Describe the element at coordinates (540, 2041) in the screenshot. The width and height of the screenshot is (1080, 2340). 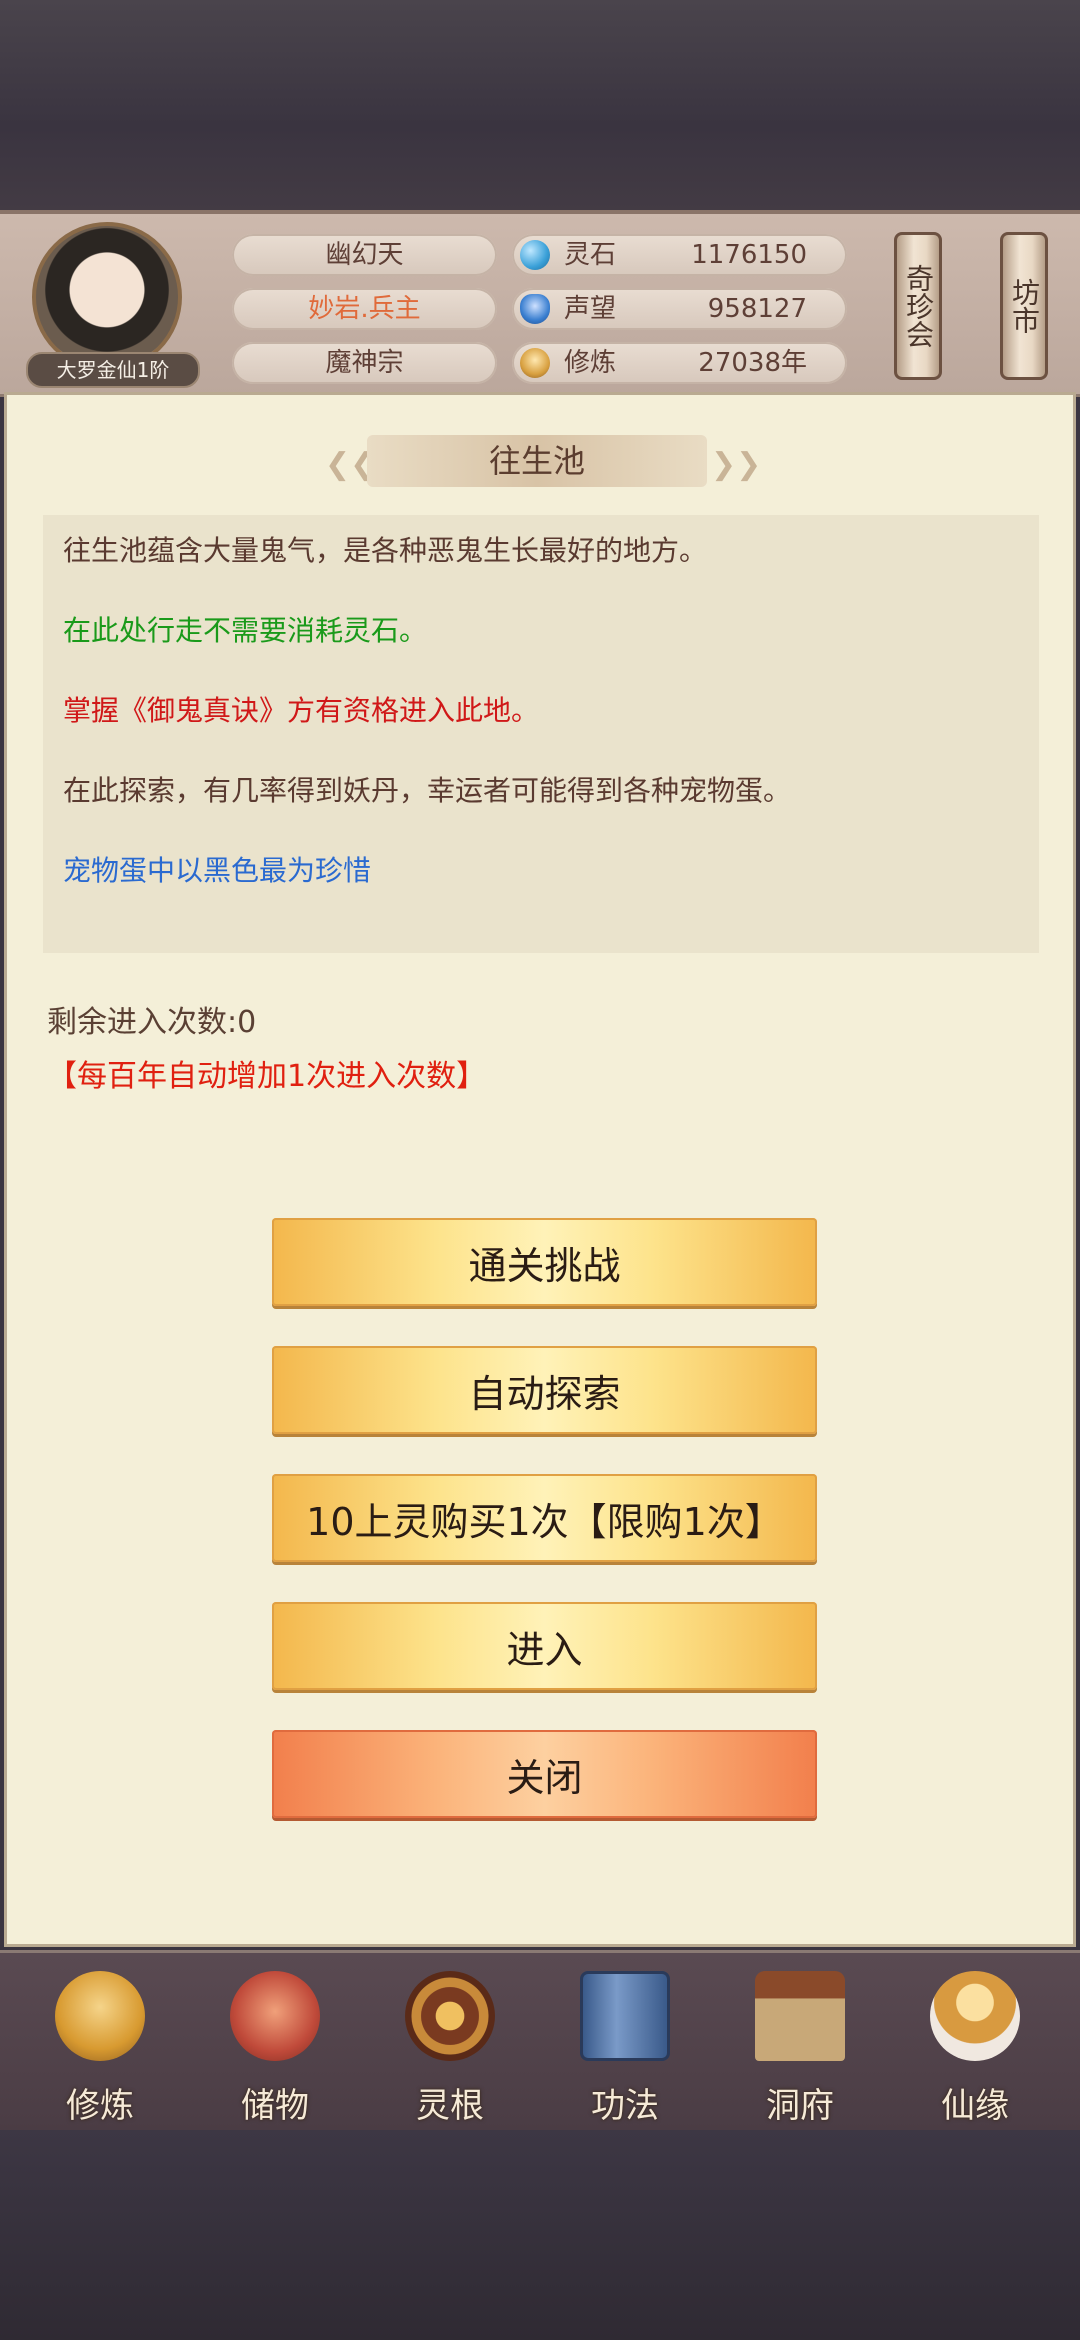
I see `bottom-nav: 修炼 储物 灵根 功法 洞府 仙缘` at that location.